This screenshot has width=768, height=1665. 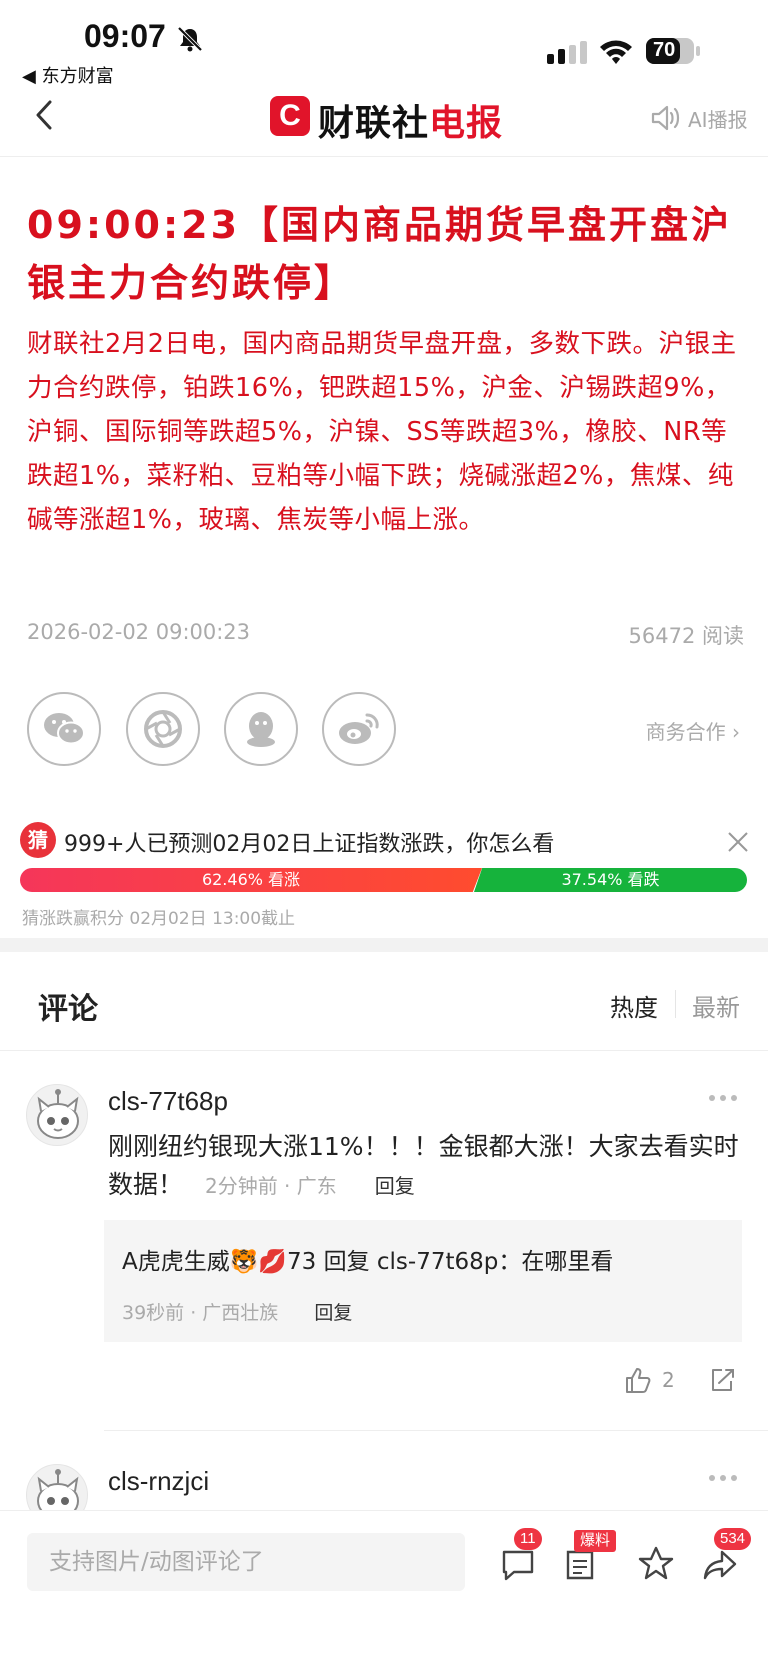 I want to click on battery-indicator: 70, so click(x=673, y=51).